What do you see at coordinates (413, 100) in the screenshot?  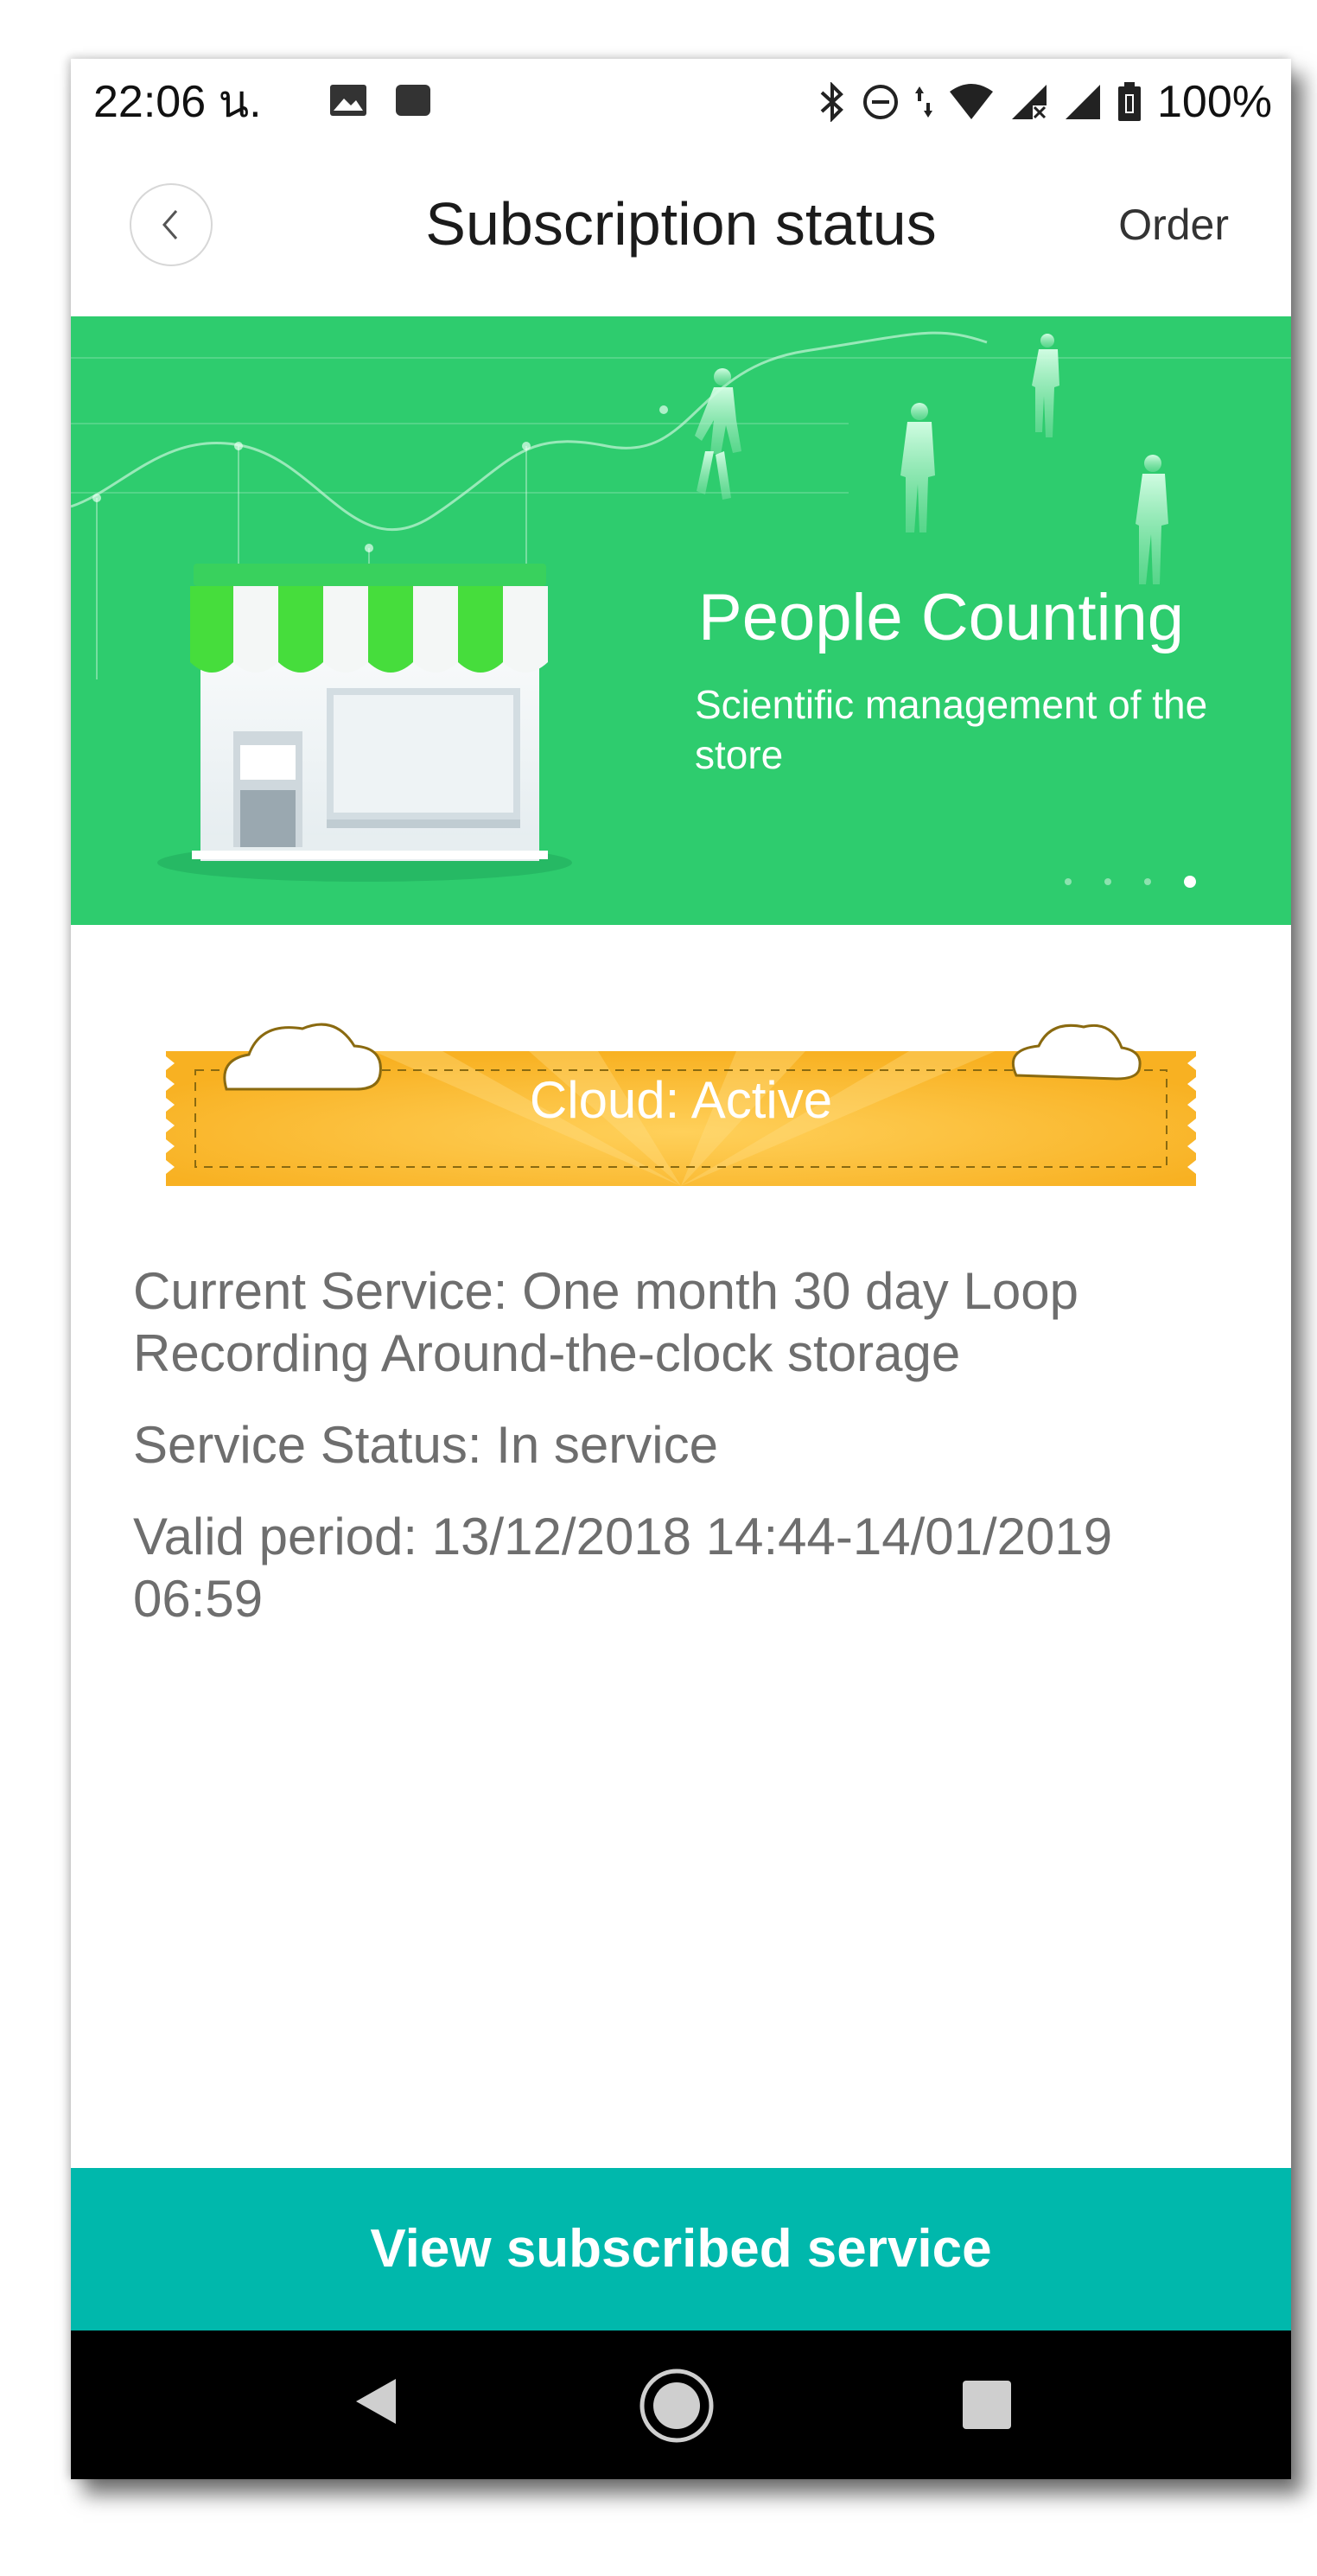 I see `app-icon` at bounding box center [413, 100].